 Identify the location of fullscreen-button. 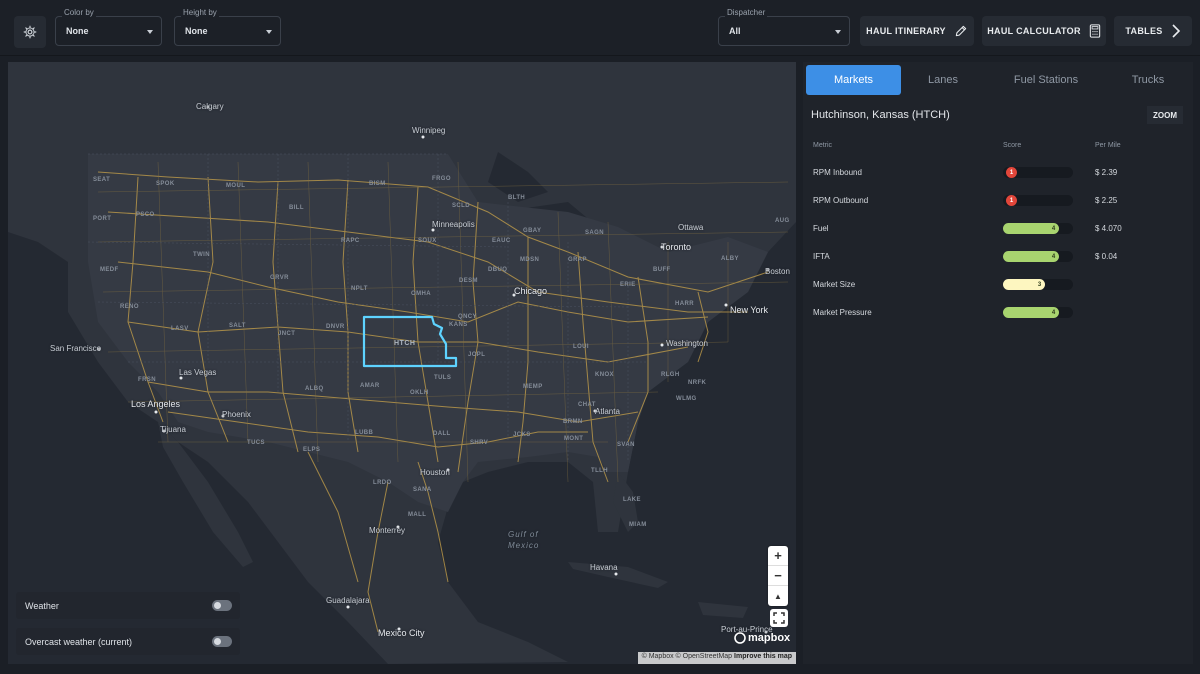
(779, 618).